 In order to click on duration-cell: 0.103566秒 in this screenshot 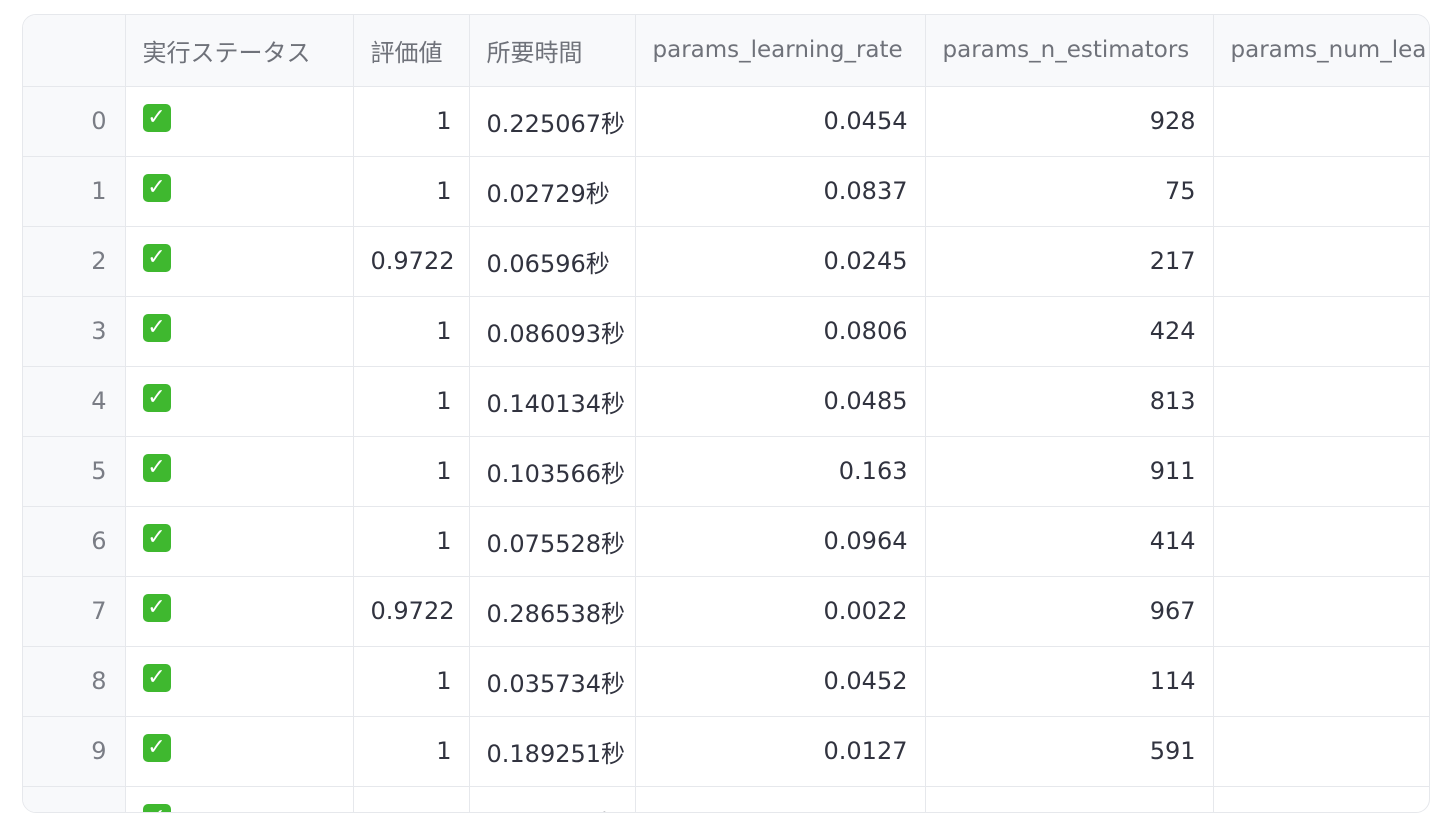, I will do `click(552, 471)`.